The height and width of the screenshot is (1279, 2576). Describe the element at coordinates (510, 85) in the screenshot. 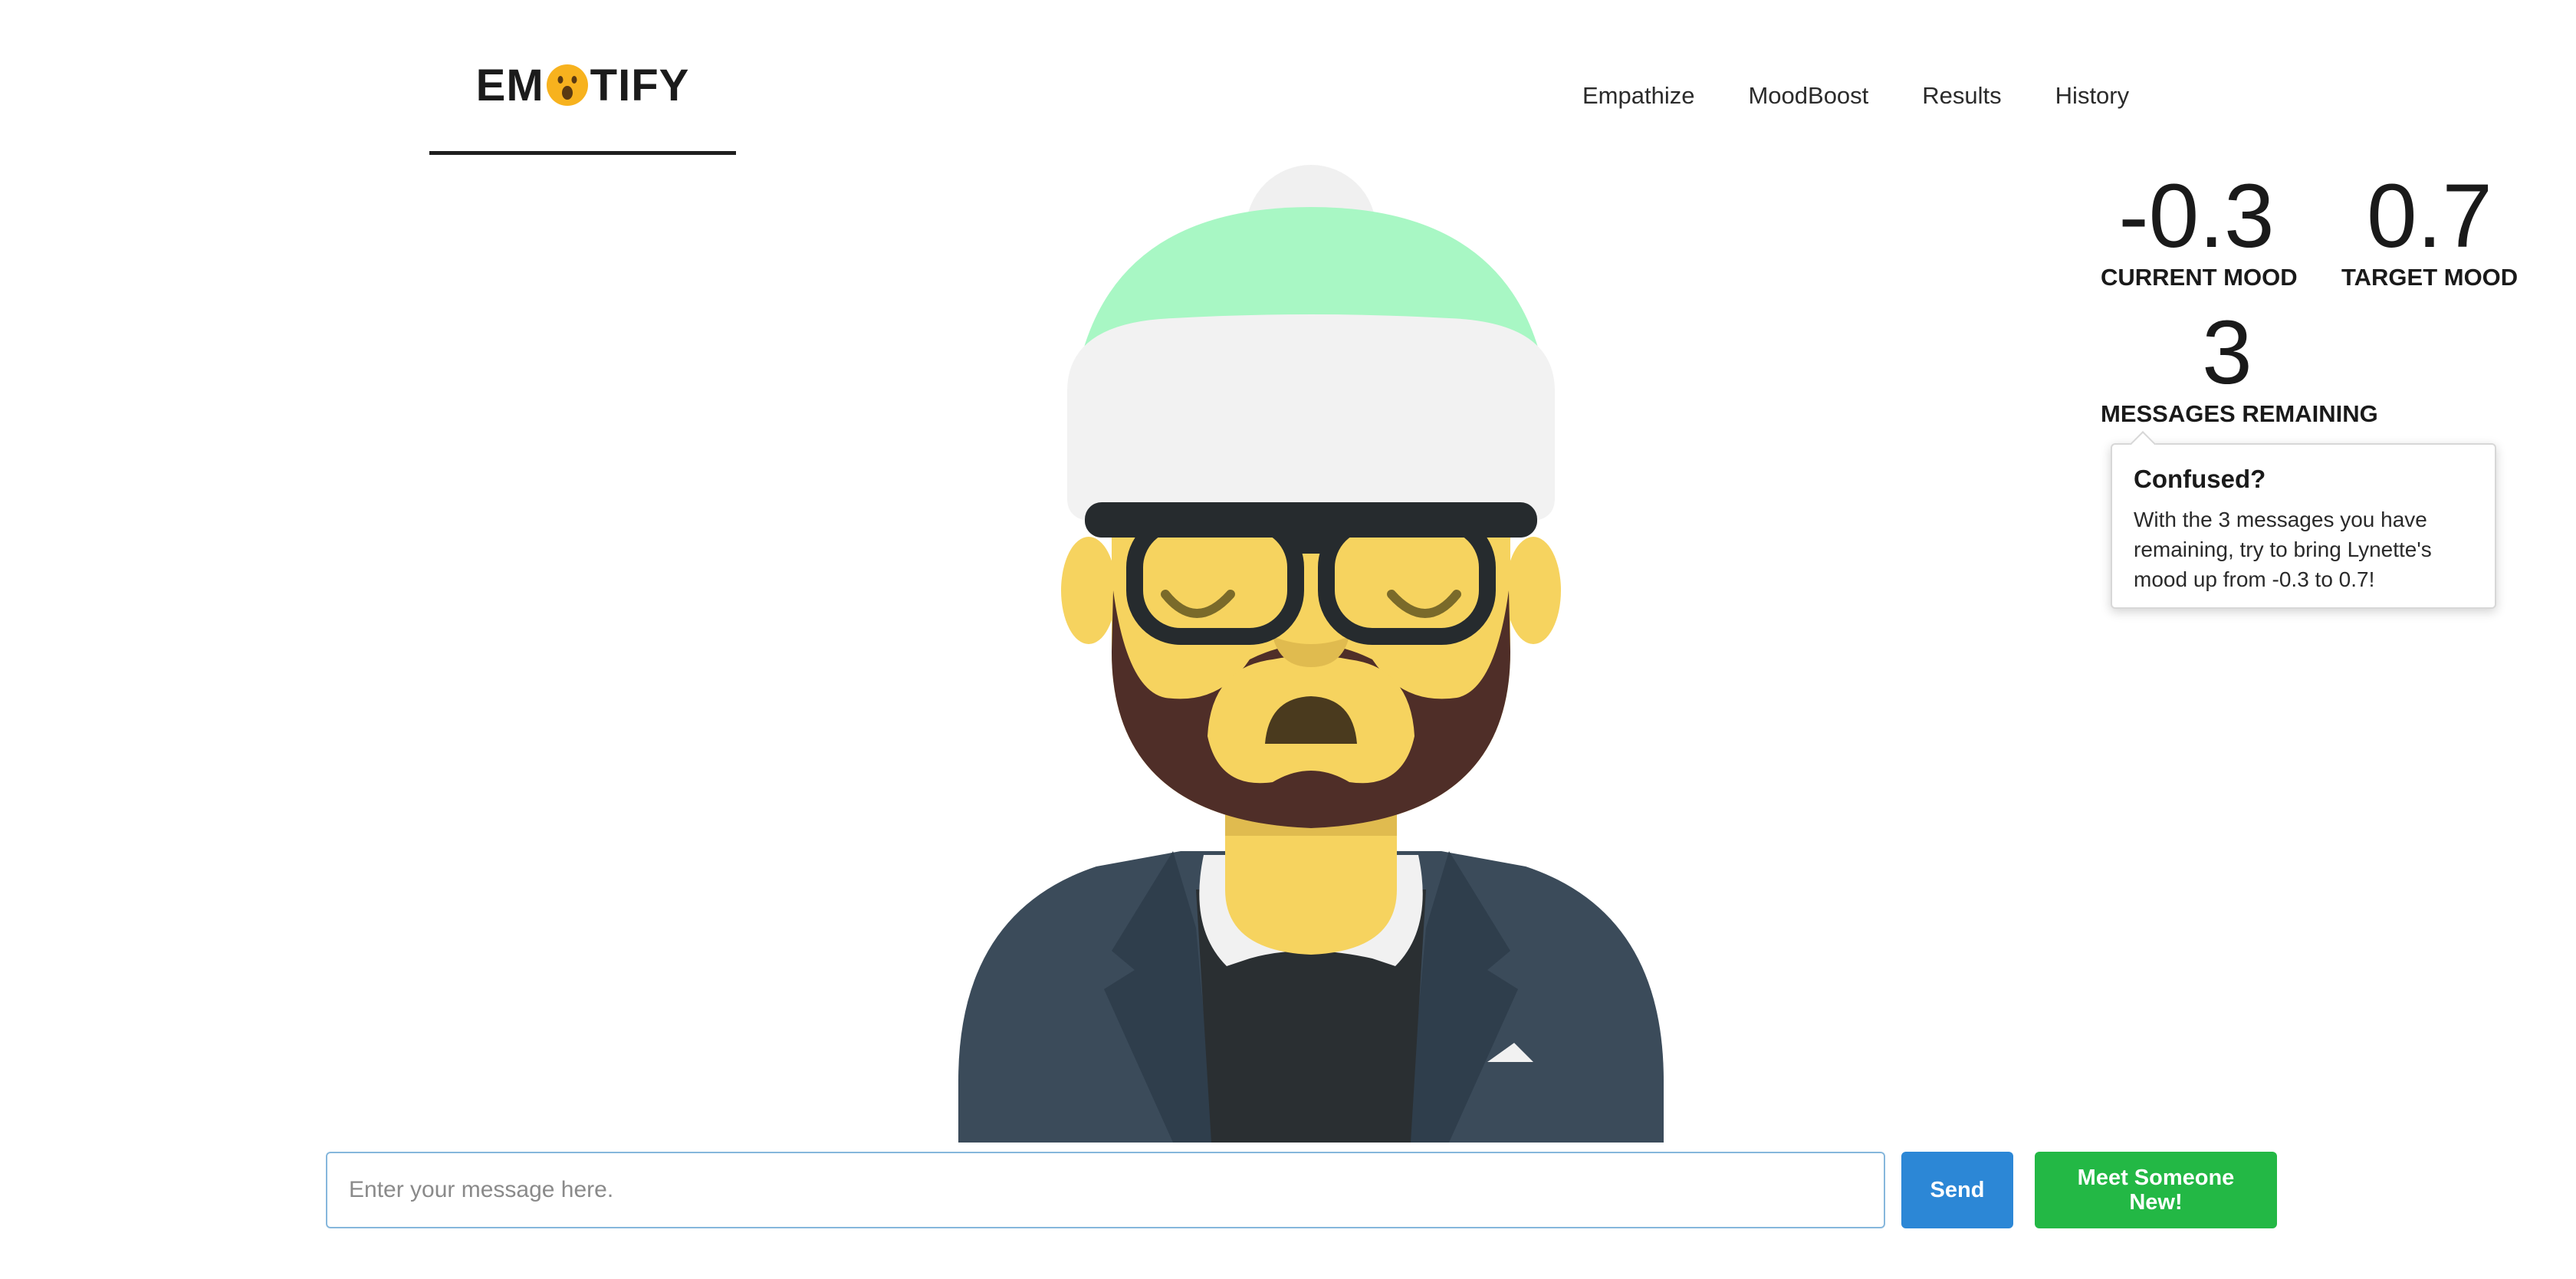

I see `logo-text-start: EM` at that location.